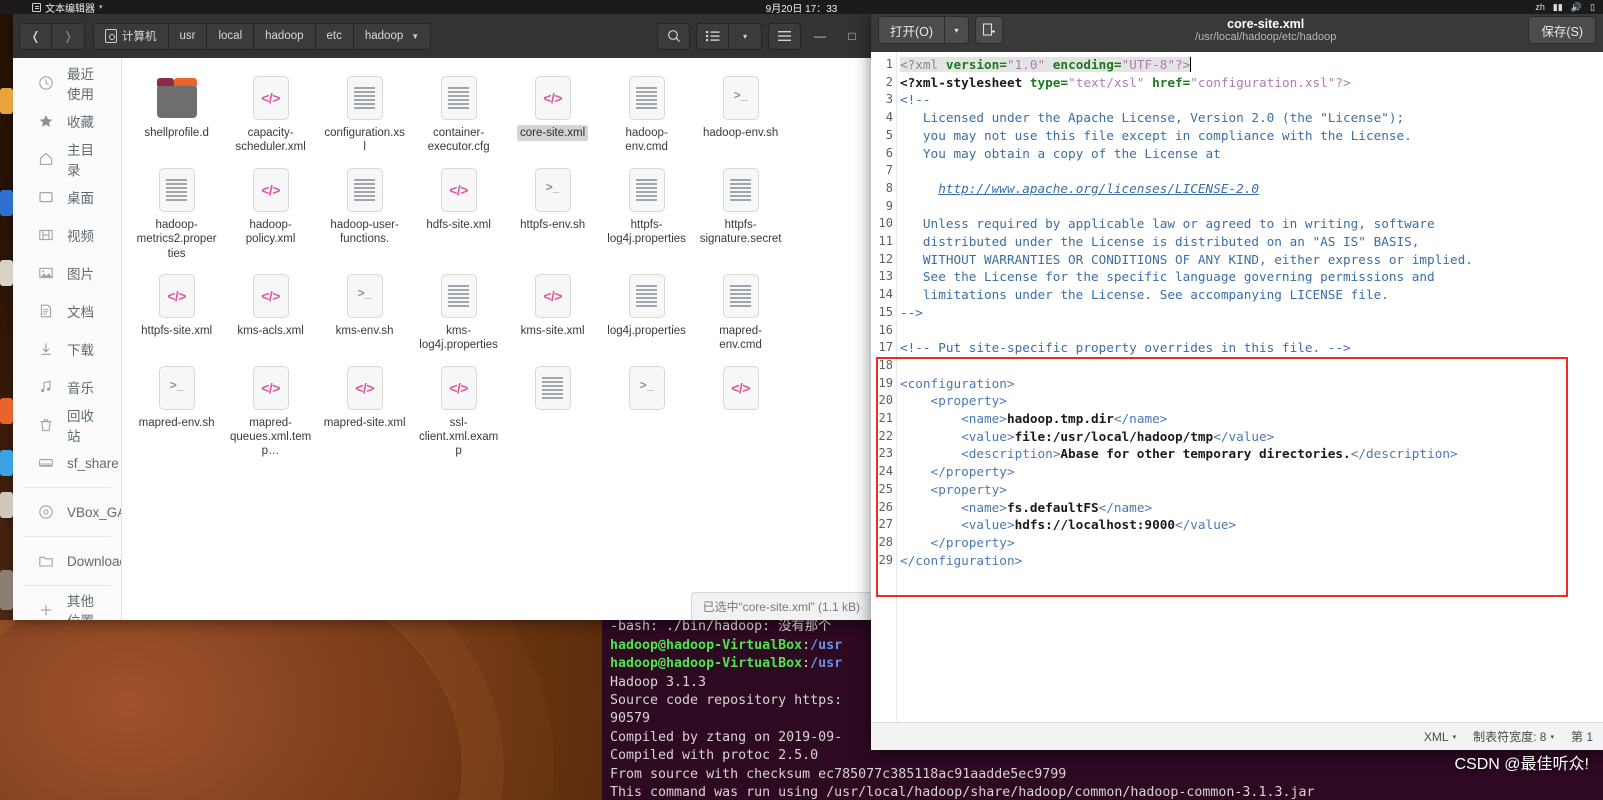  Describe the element at coordinates (1562, 30) in the screenshot. I see `save-button: 保存(S)` at that location.